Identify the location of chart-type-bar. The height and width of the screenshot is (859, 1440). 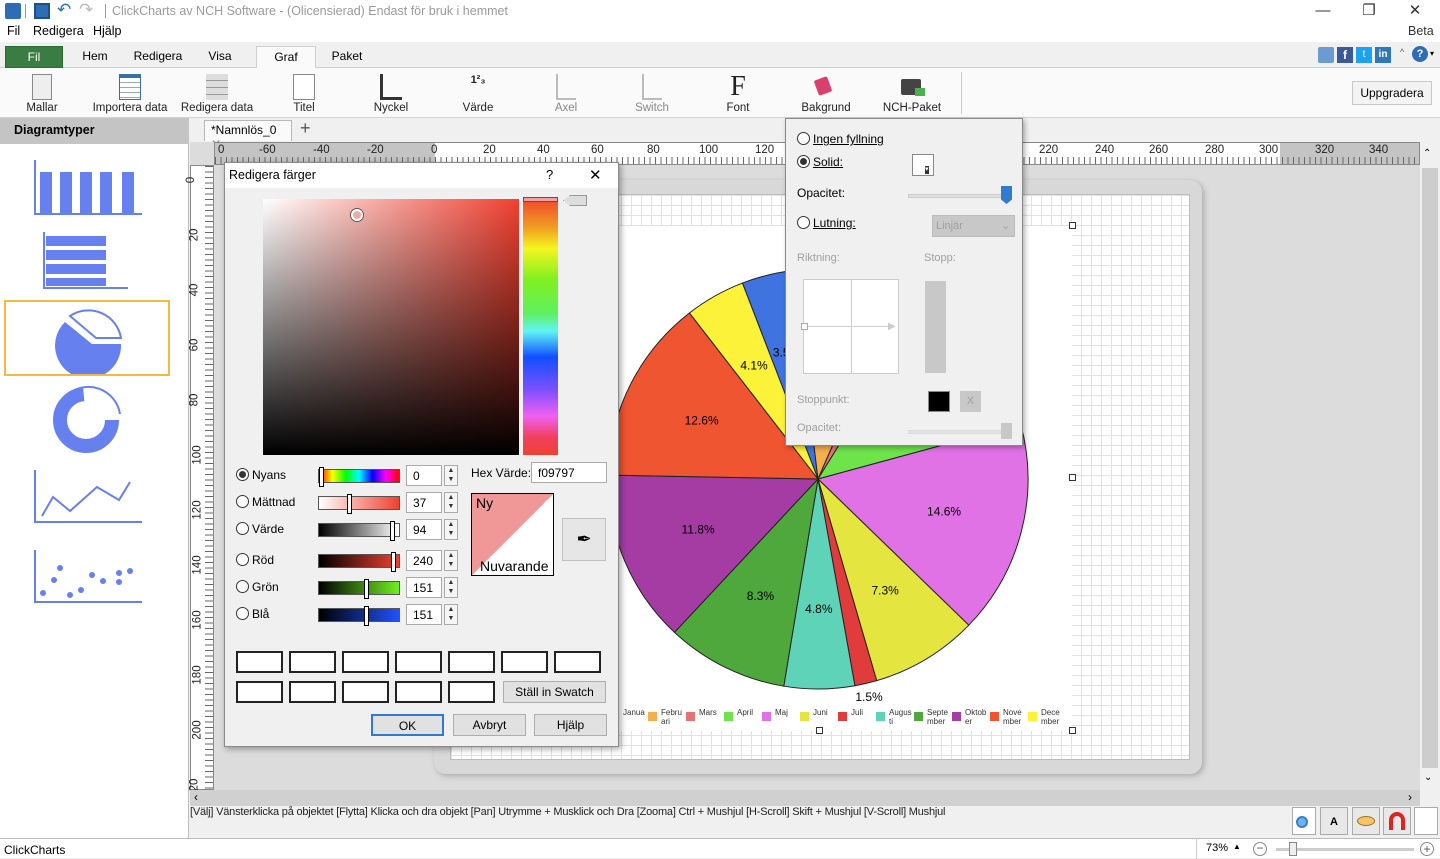
(87, 264).